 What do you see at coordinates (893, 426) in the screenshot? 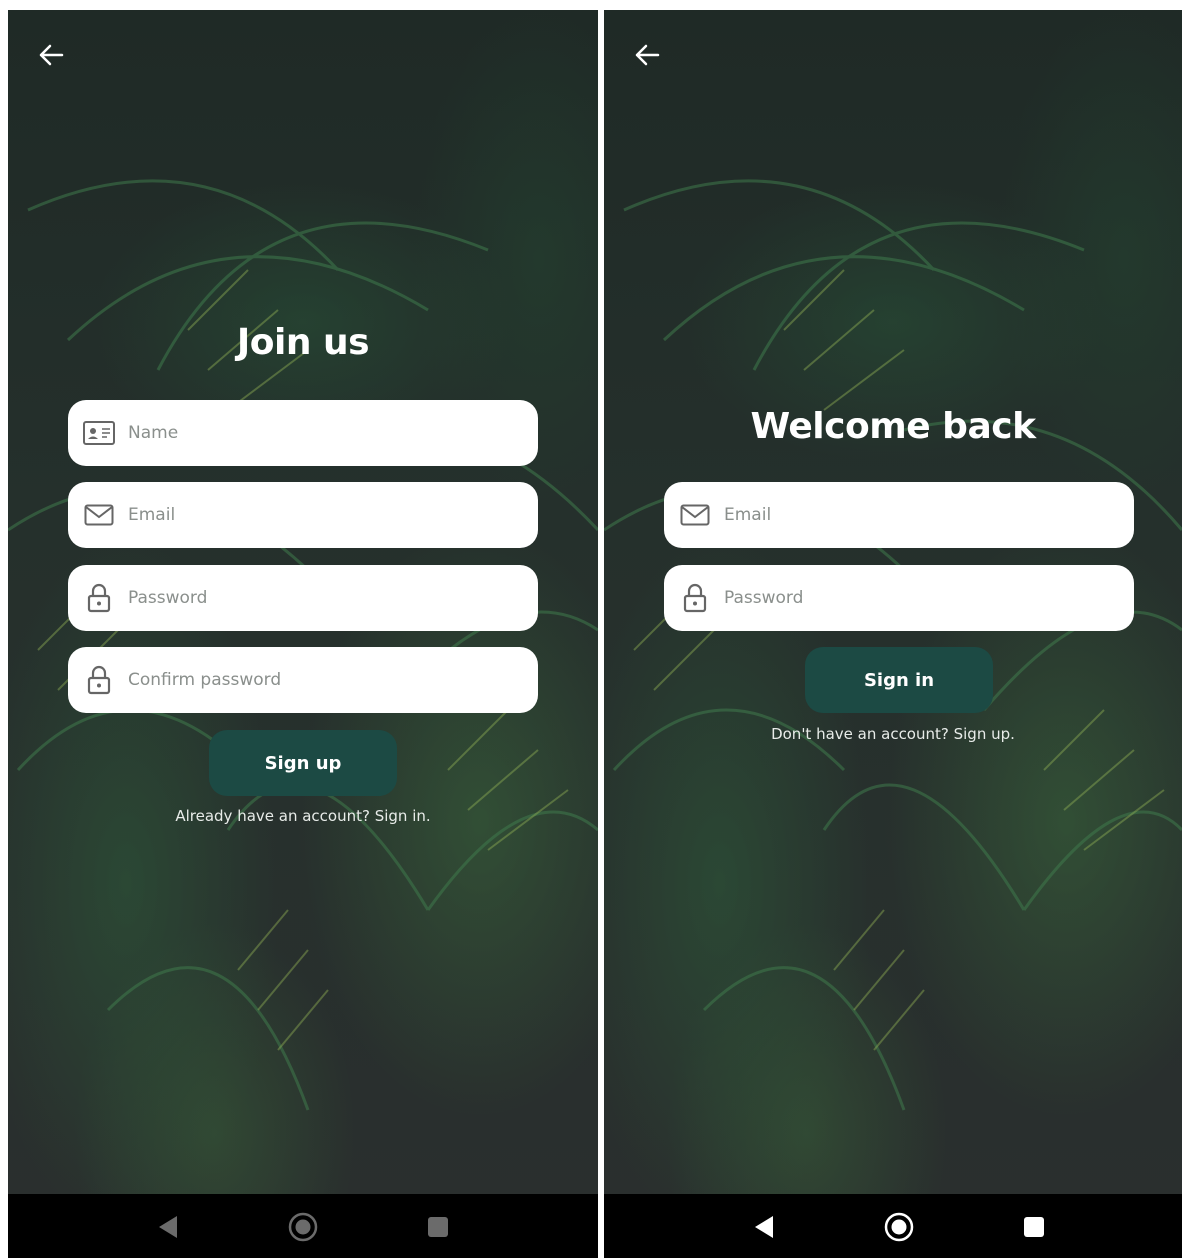
I see `page-title: Welcome back` at bounding box center [893, 426].